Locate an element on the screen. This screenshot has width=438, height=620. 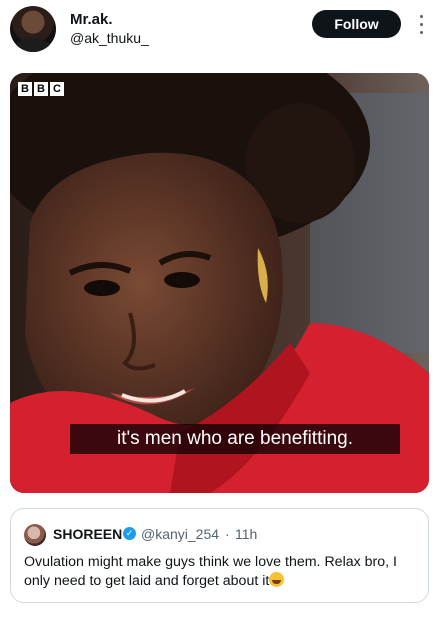
quoted-handle: @kanyi_254 is located at coordinates (180, 534).